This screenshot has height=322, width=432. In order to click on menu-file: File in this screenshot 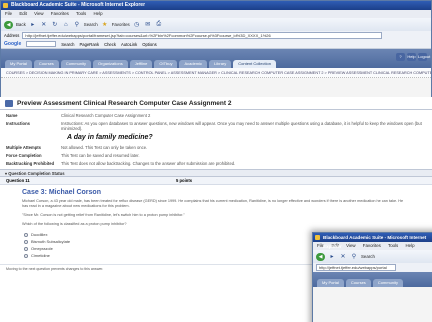, I will do `click(8, 13)`.